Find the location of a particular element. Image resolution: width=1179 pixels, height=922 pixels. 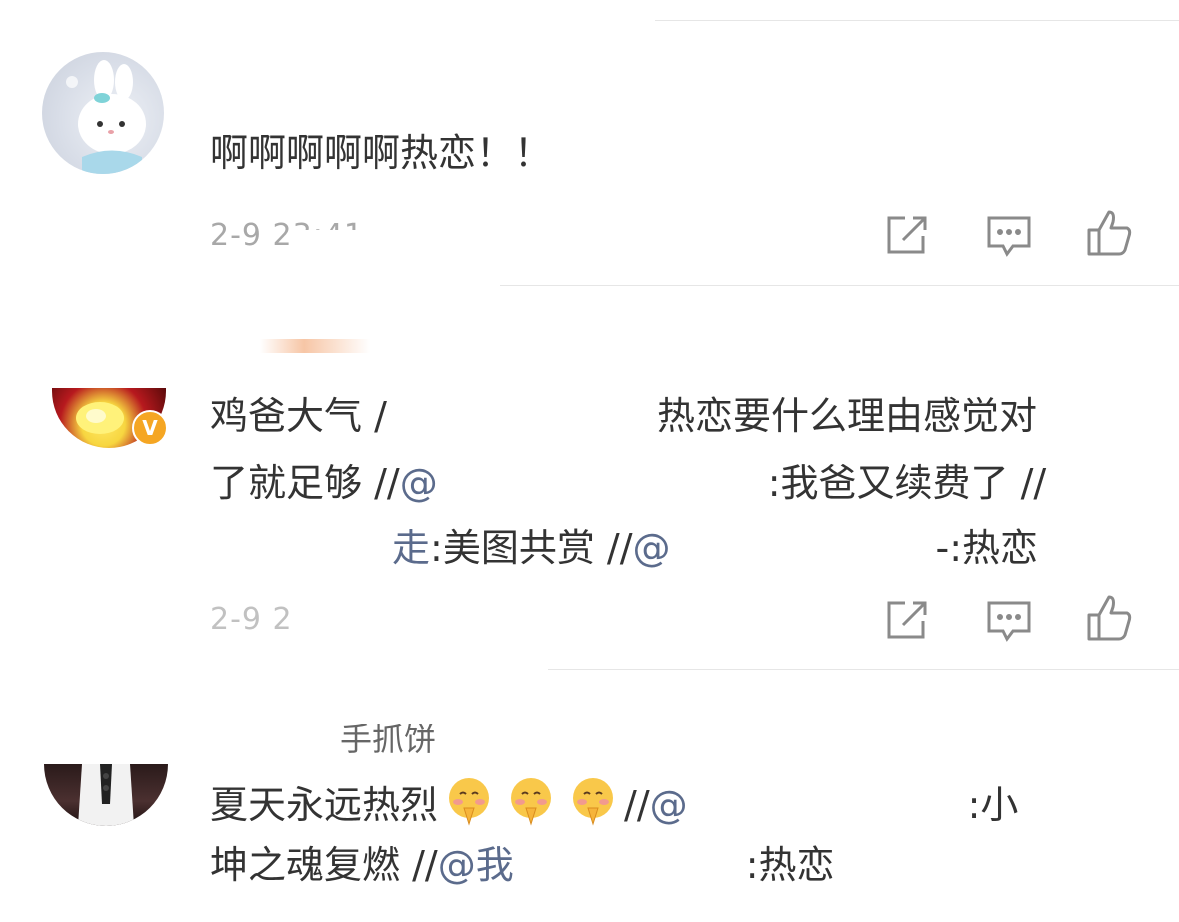

comment-text-line: 夏天永远热烈//@:小 is located at coordinates (614, 801).